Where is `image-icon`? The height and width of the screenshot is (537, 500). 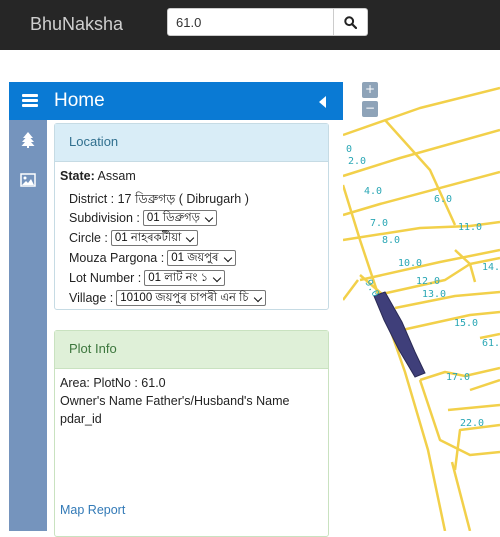 image-icon is located at coordinates (28, 180).